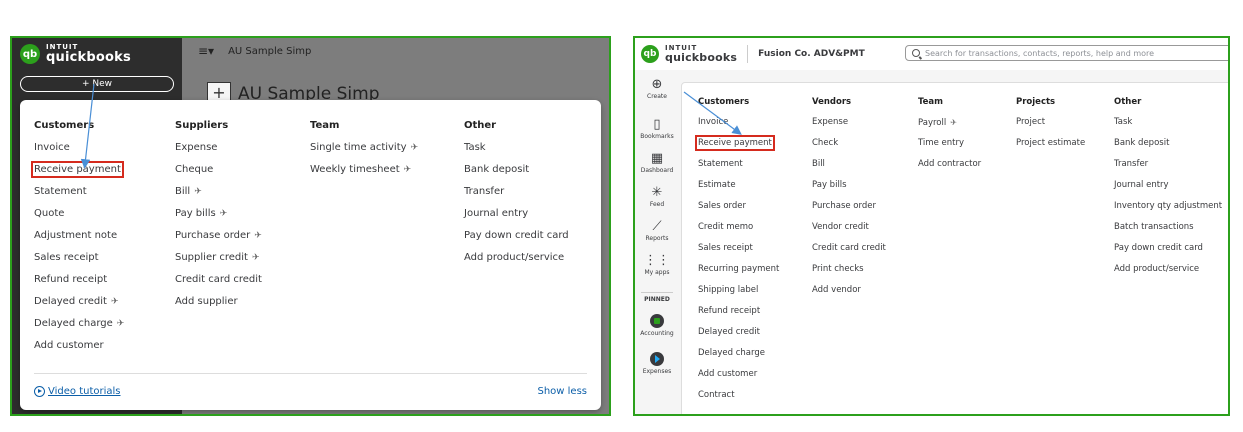 Image resolution: width=1243 pixels, height=432 pixels. Describe the element at coordinates (811, 54) in the screenshot. I see `company-name: Fusion Co. ADV&PMT` at that location.